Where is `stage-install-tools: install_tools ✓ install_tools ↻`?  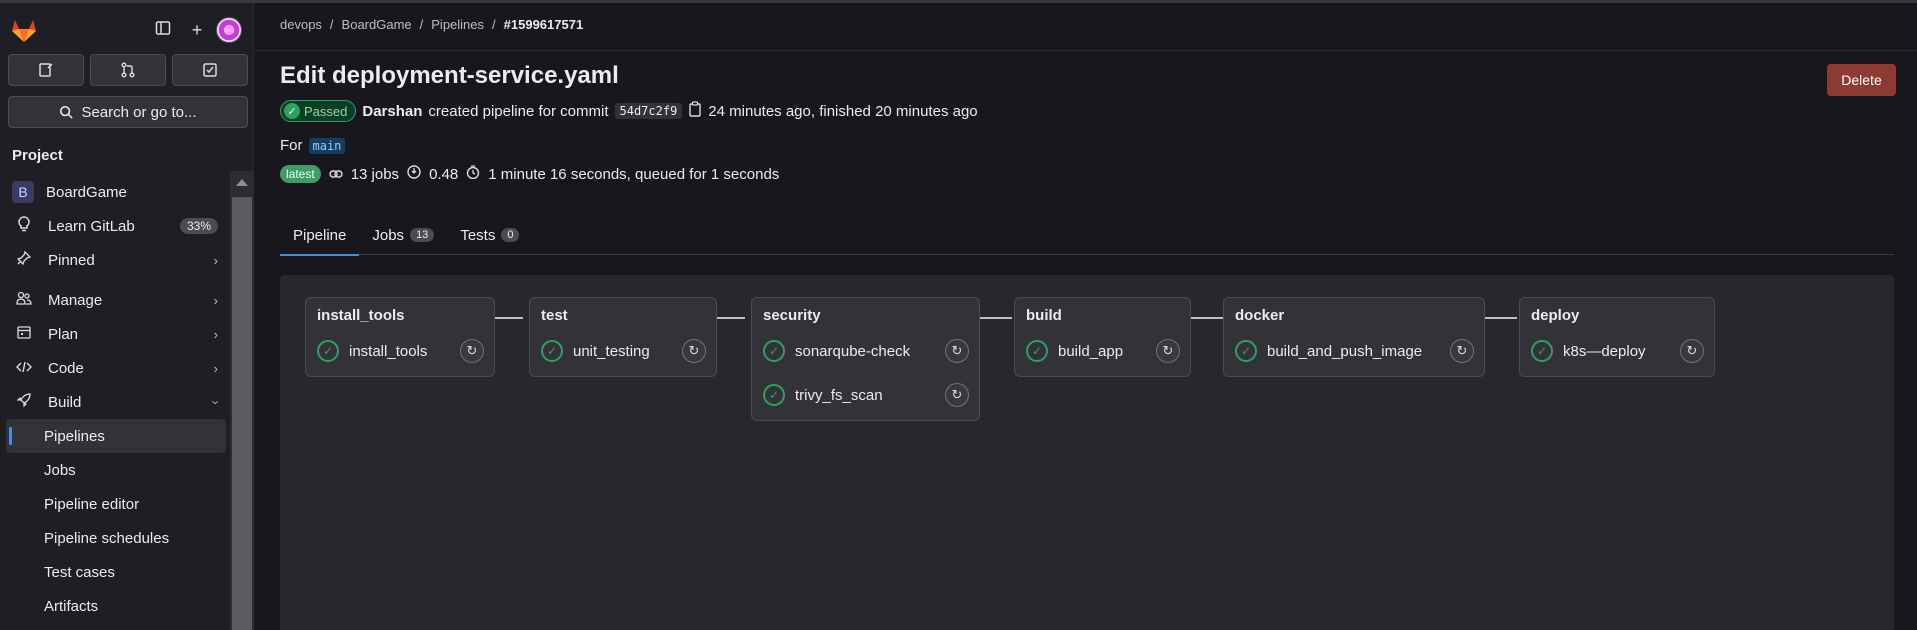
stage-install-tools: install_tools ✓ install_tools ↻ is located at coordinates (400, 337).